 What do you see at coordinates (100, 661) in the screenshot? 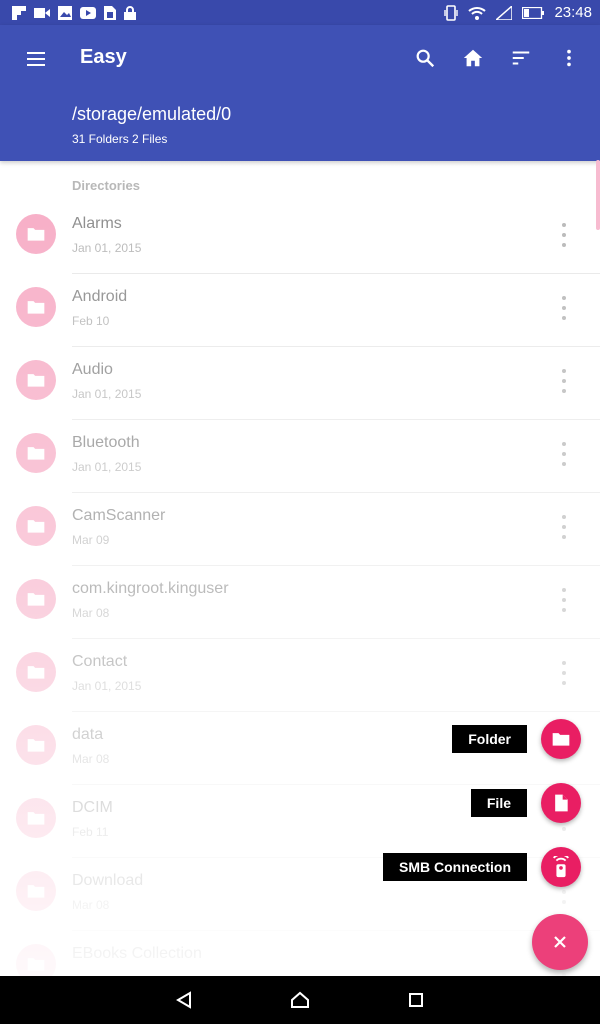
I see `folder-name: Contact` at bounding box center [100, 661].